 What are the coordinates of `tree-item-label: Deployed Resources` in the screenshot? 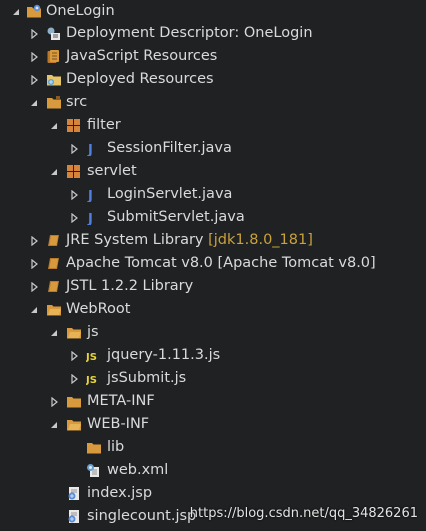 It's located at (140, 79).